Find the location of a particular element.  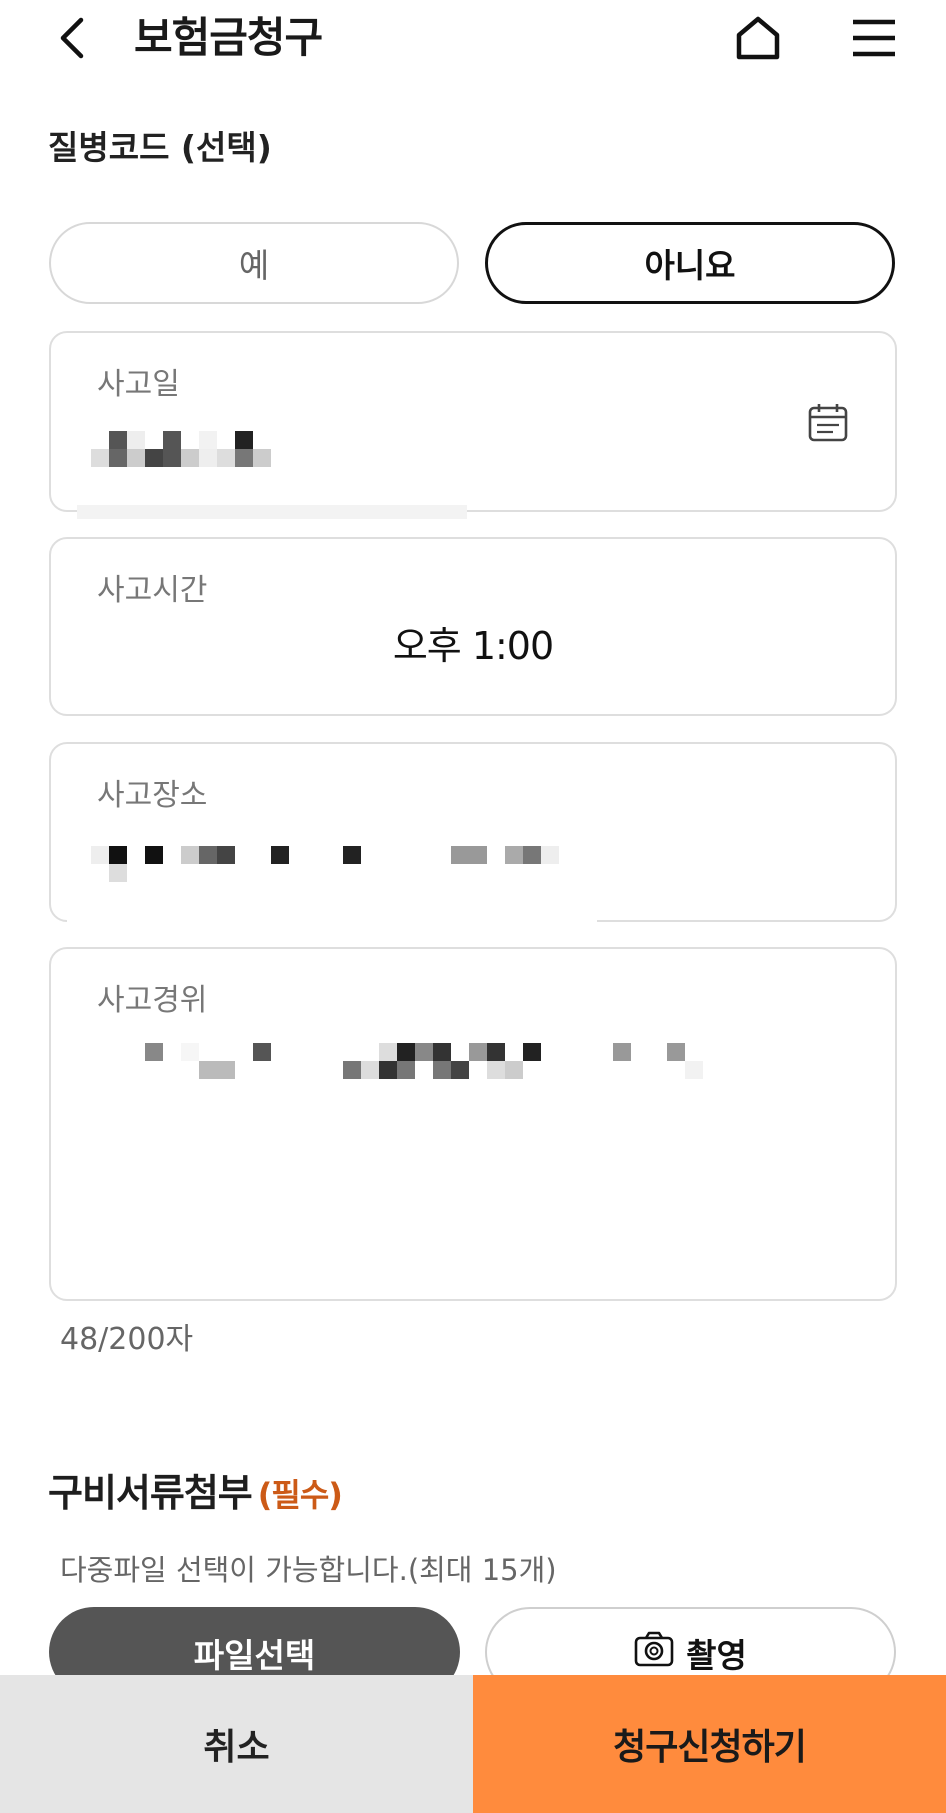

app-header: 보험금청구 is located at coordinates (473, 38).